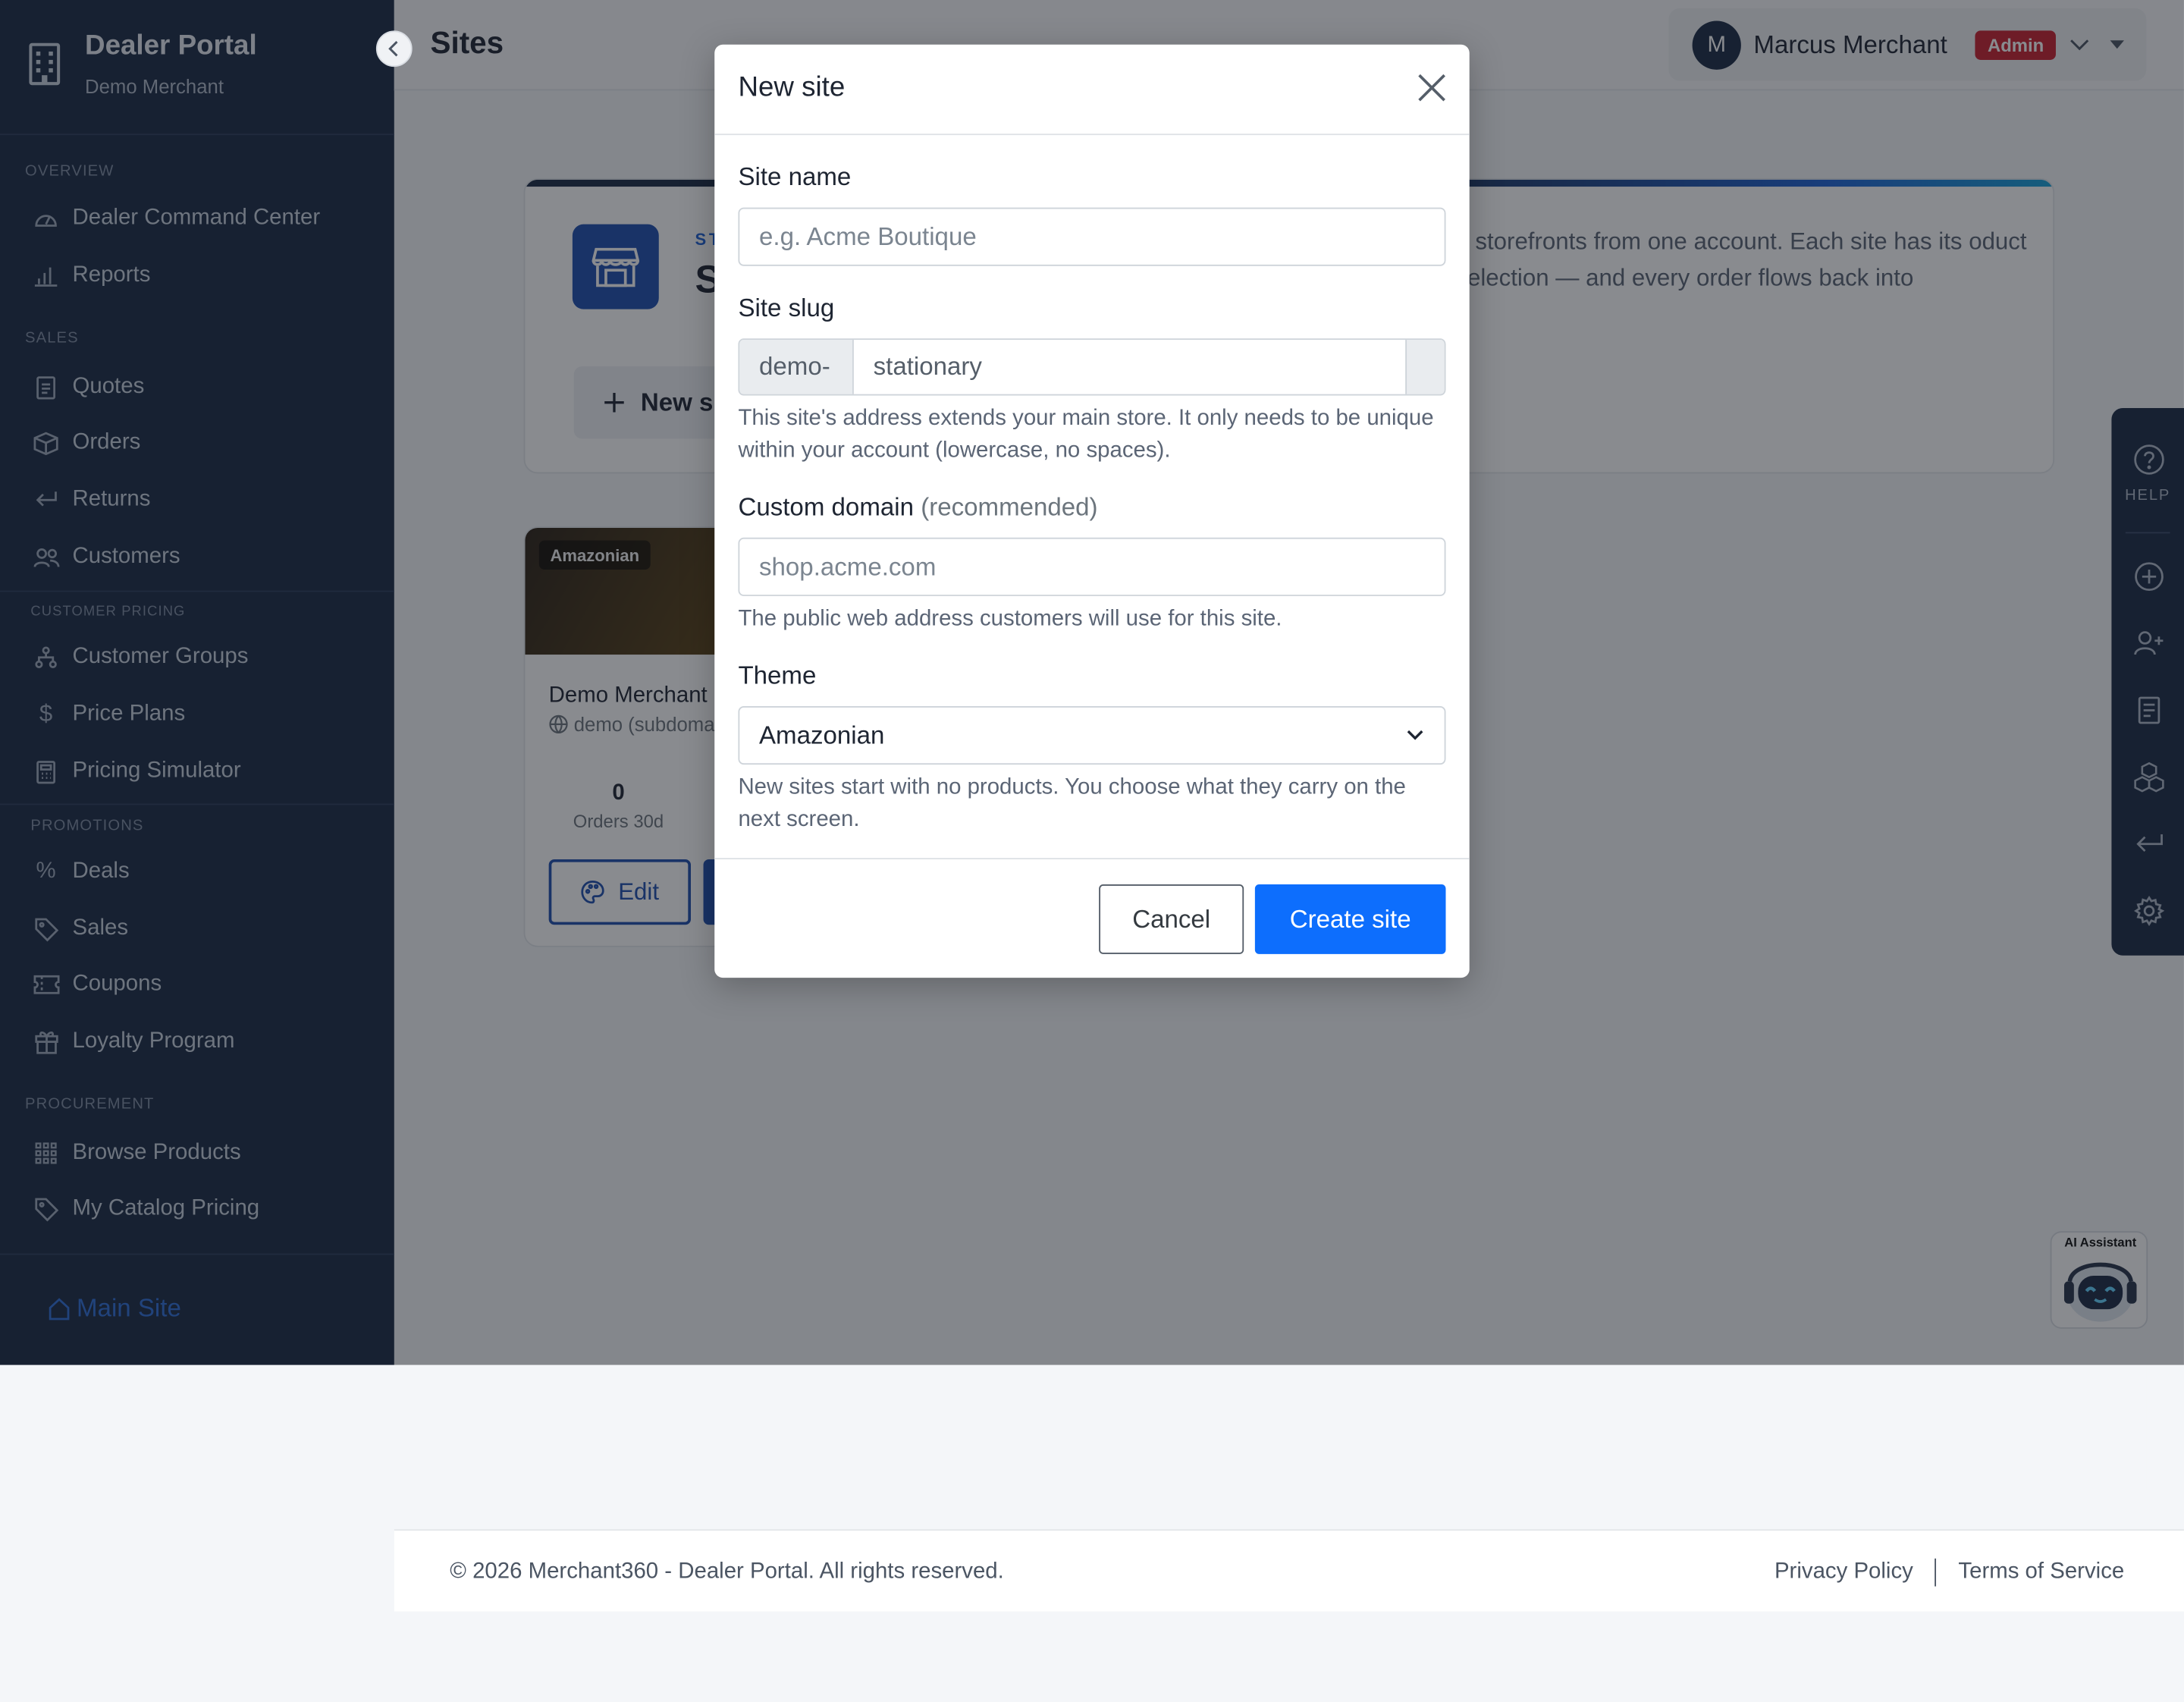 This screenshot has width=2184, height=1702. Describe the element at coordinates (1425, 367) in the screenshot. I see `slug-suffix` at that location.